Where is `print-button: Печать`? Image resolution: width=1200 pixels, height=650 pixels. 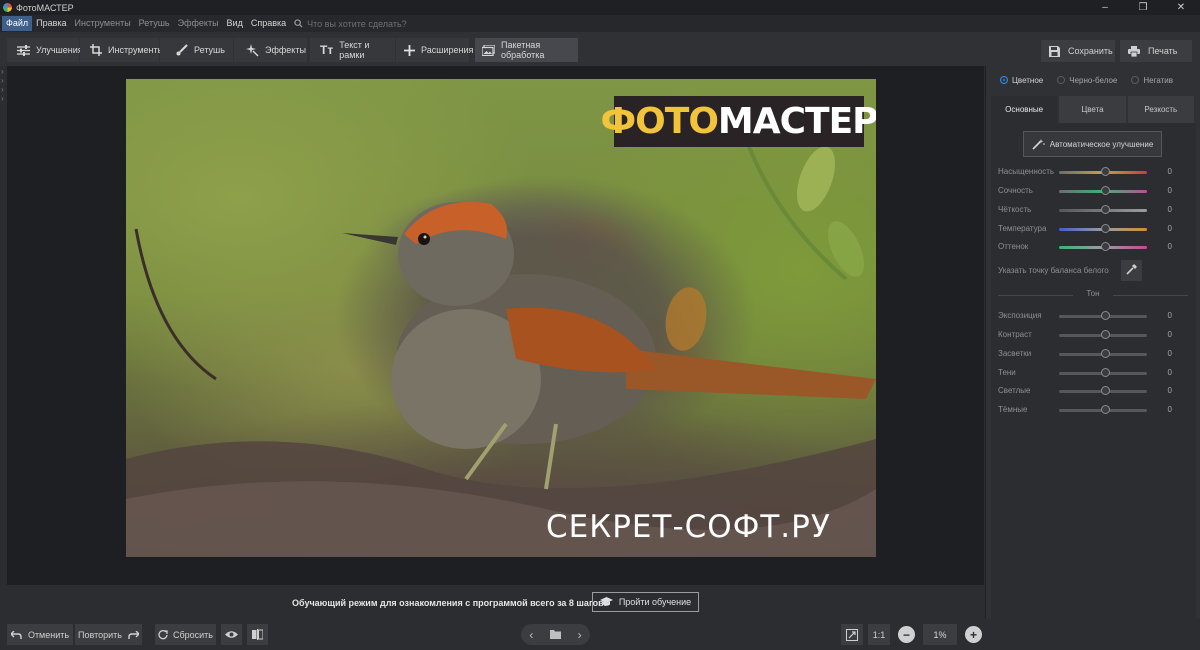 print-button: Печать is located at coordinates (1156, 51).